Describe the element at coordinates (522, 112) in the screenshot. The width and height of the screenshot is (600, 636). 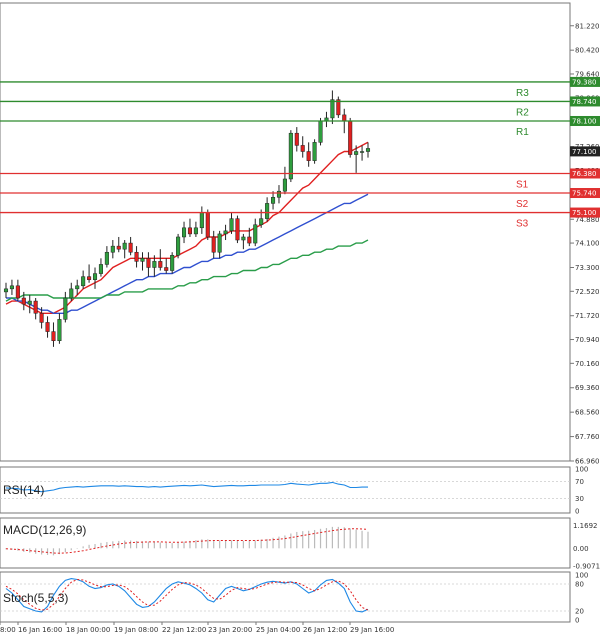
I see `level-label-r2: R2` at that location.